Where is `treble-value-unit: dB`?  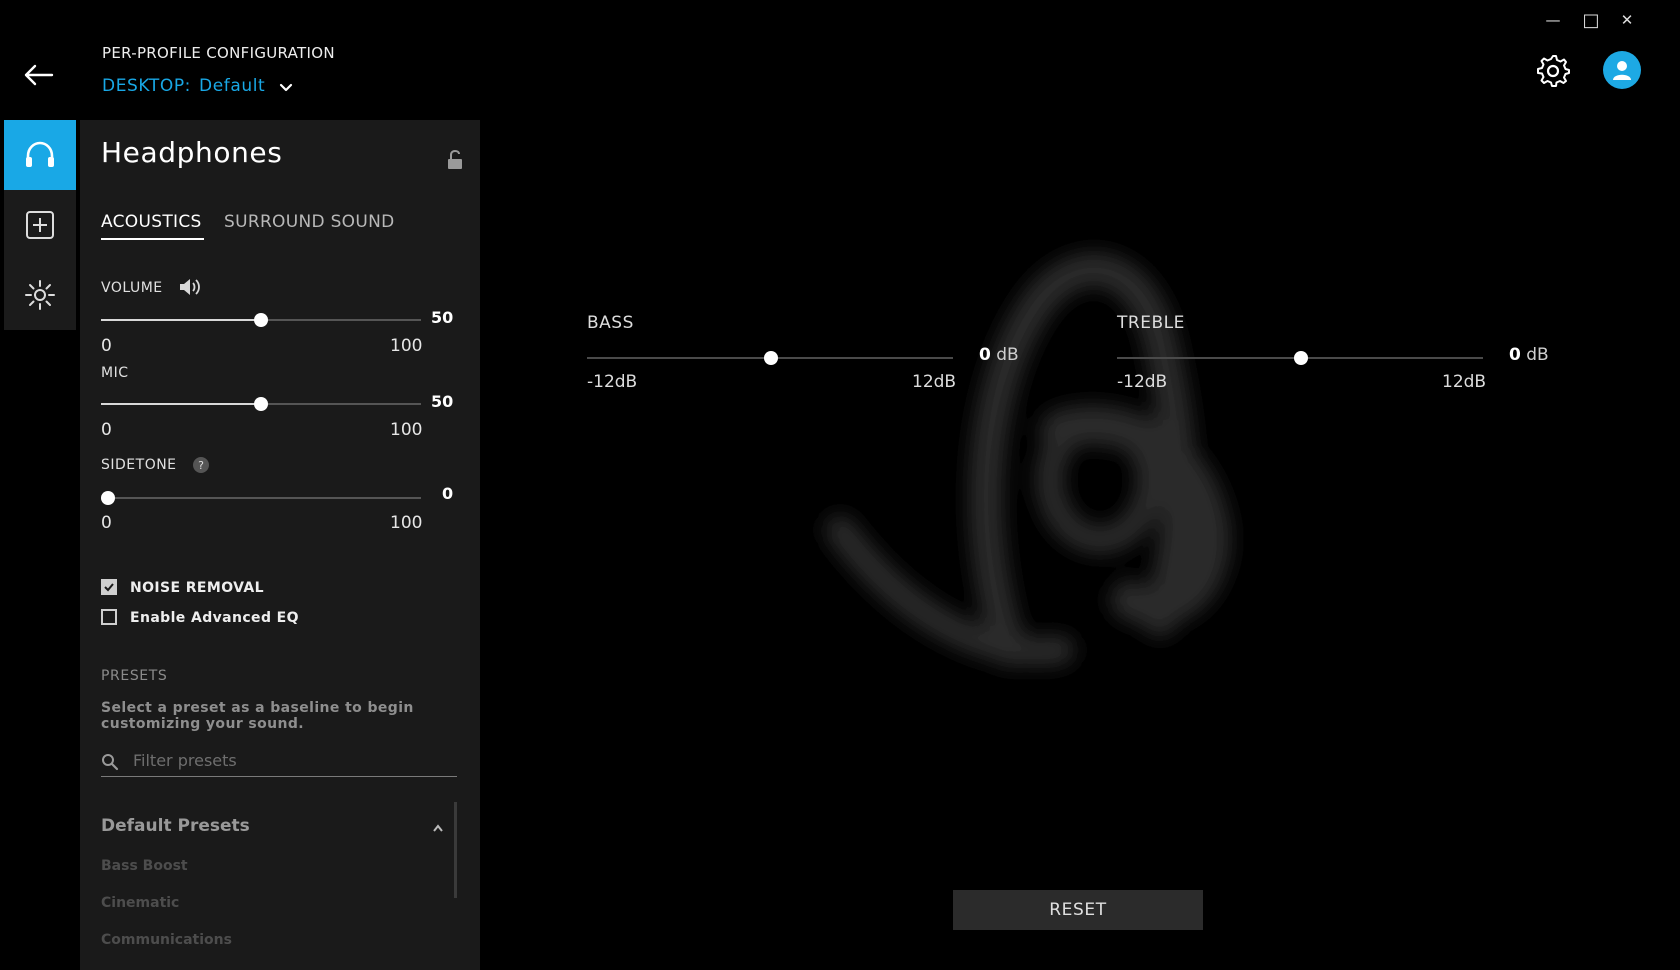
treble-value-unit: dB is located at coordinates (1537, 355).